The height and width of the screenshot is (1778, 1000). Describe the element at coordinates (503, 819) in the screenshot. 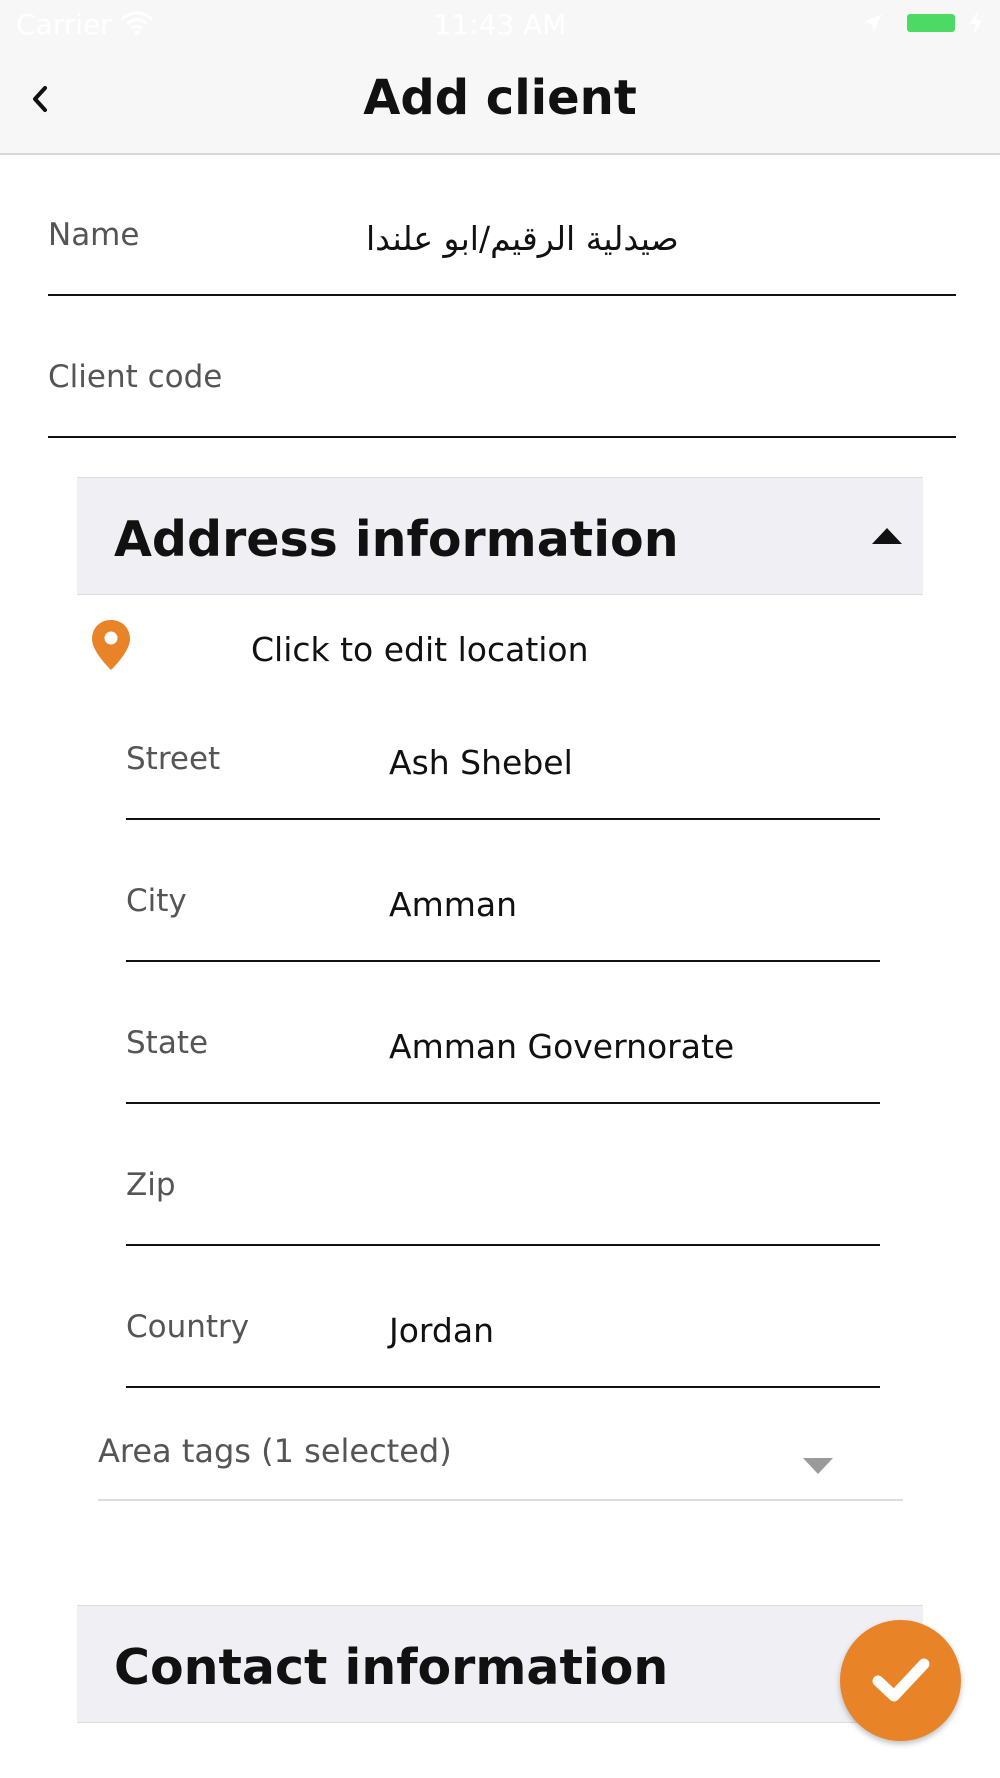

I see `street-underline` at that location.